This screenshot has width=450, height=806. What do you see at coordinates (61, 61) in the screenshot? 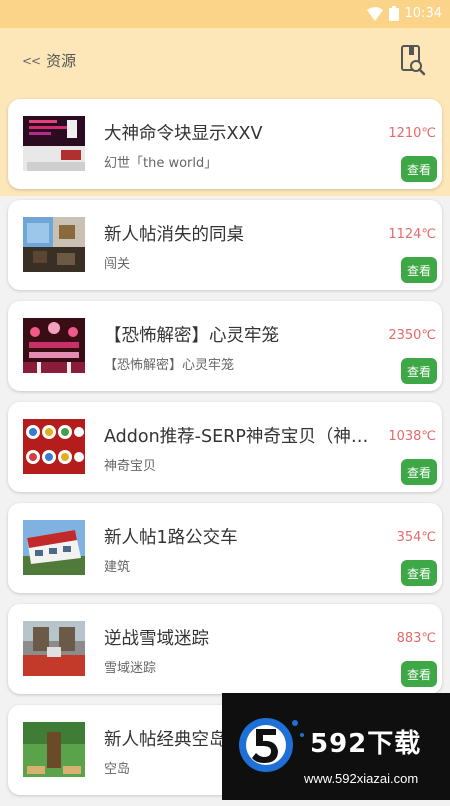
I see `back-label: 资源` at bounding box center [61, 61].